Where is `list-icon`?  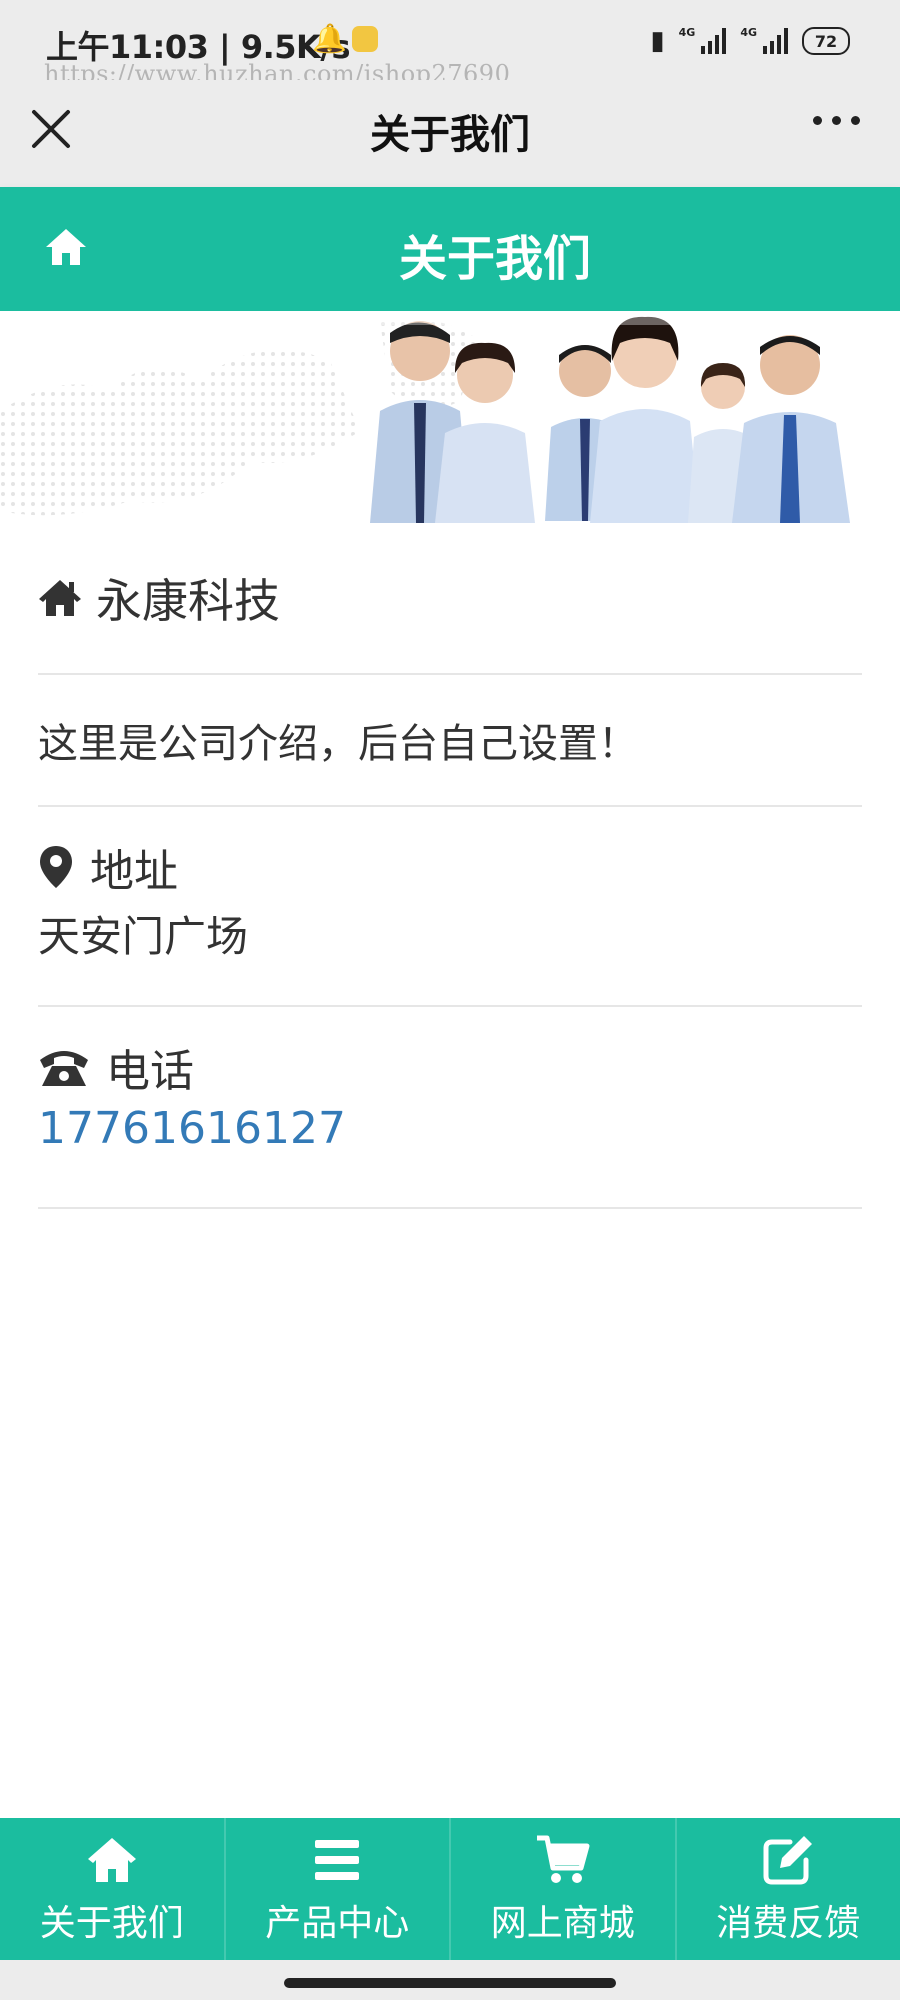 list-icon is located at coordinates (337, 1860).